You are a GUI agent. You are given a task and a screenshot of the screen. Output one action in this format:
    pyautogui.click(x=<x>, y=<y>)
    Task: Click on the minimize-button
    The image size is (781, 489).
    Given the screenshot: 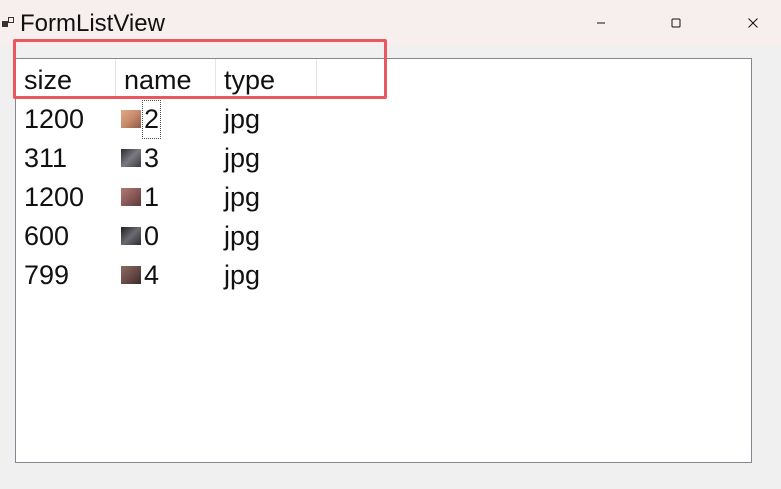 What is the action you would take?
    pyautogui.click(x=601, y=23)
    